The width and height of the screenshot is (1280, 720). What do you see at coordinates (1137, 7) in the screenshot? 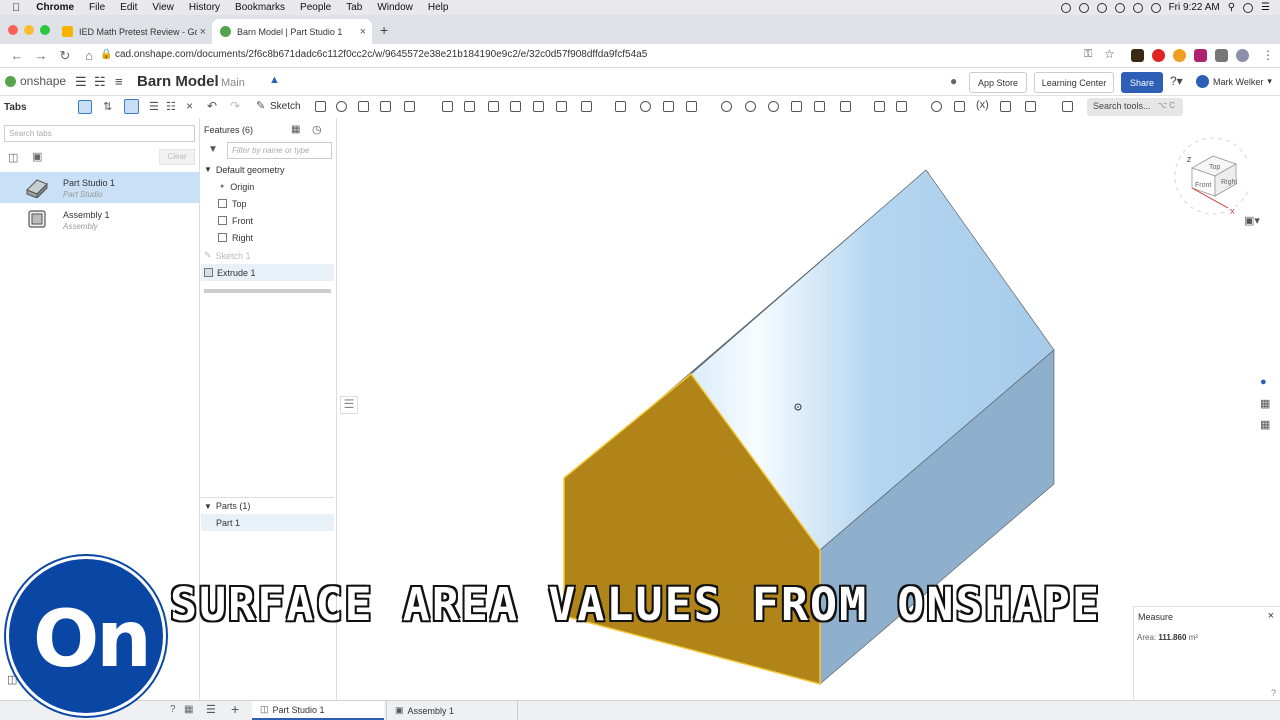
I see `wifi-icon` at bounding box center [1137, 7].